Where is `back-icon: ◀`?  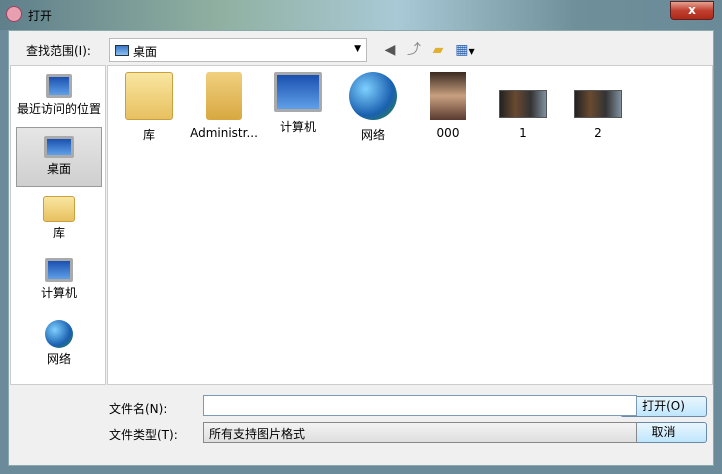 back-icon: ◀ is located at coordinates (390, 50).